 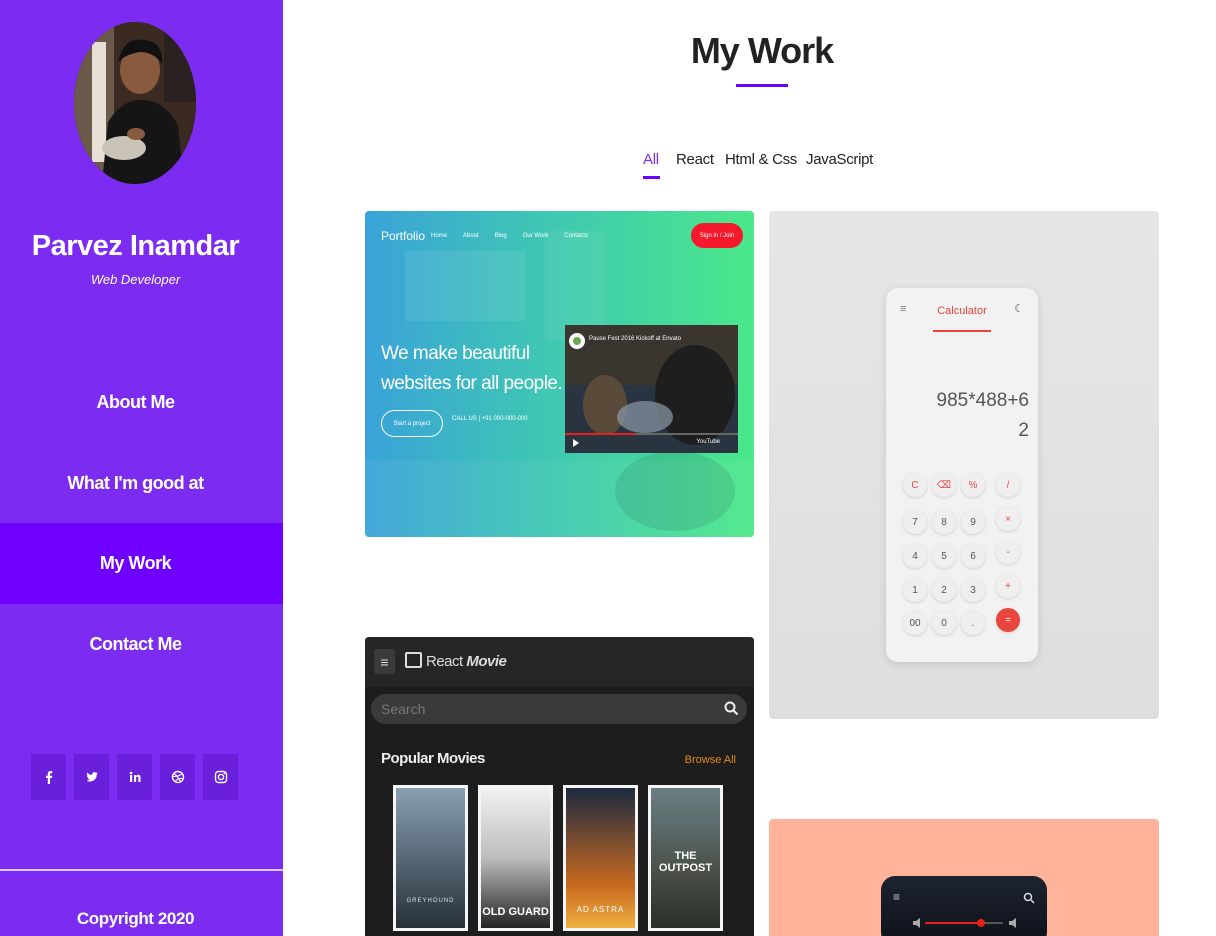 I want to click on facebook-link, so click(x=48, y=777).